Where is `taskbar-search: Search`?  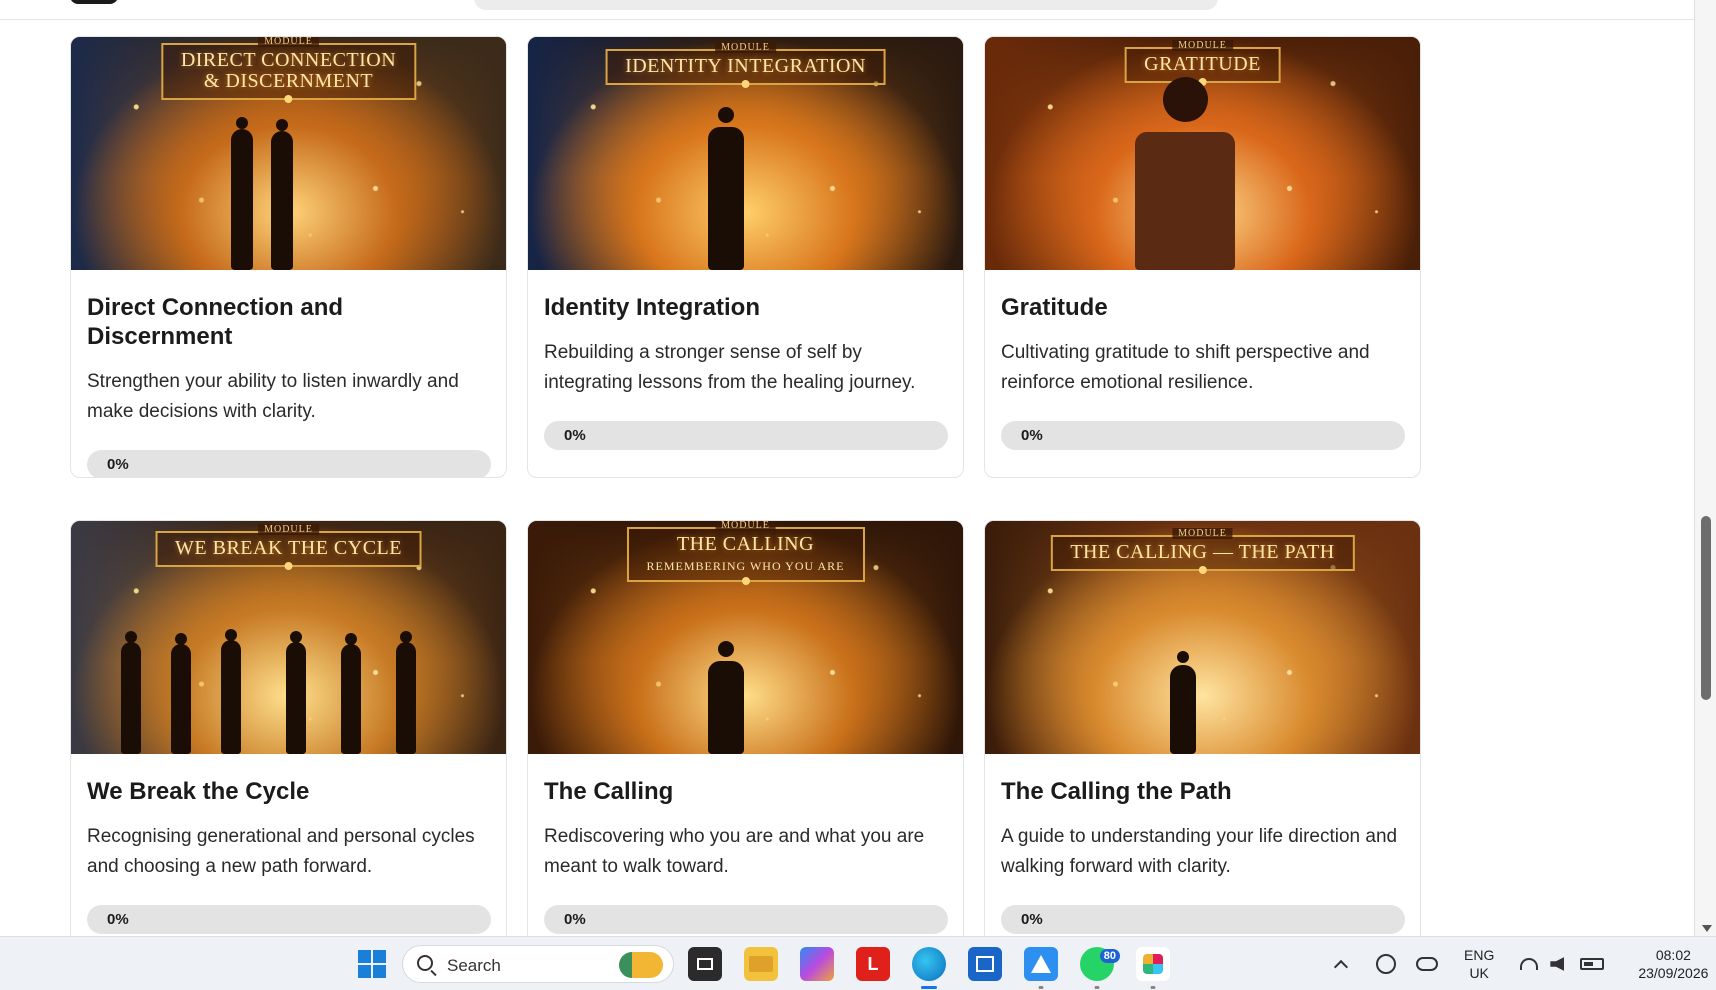
taskbar-search: Search is located at coordinates (538, 964).